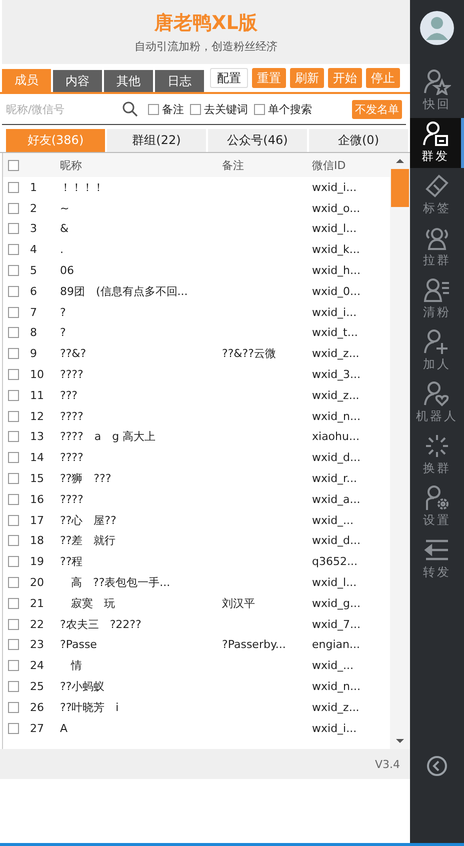 The image size is (464, 846). I want to click on row-number: 24, so click(37, 665).